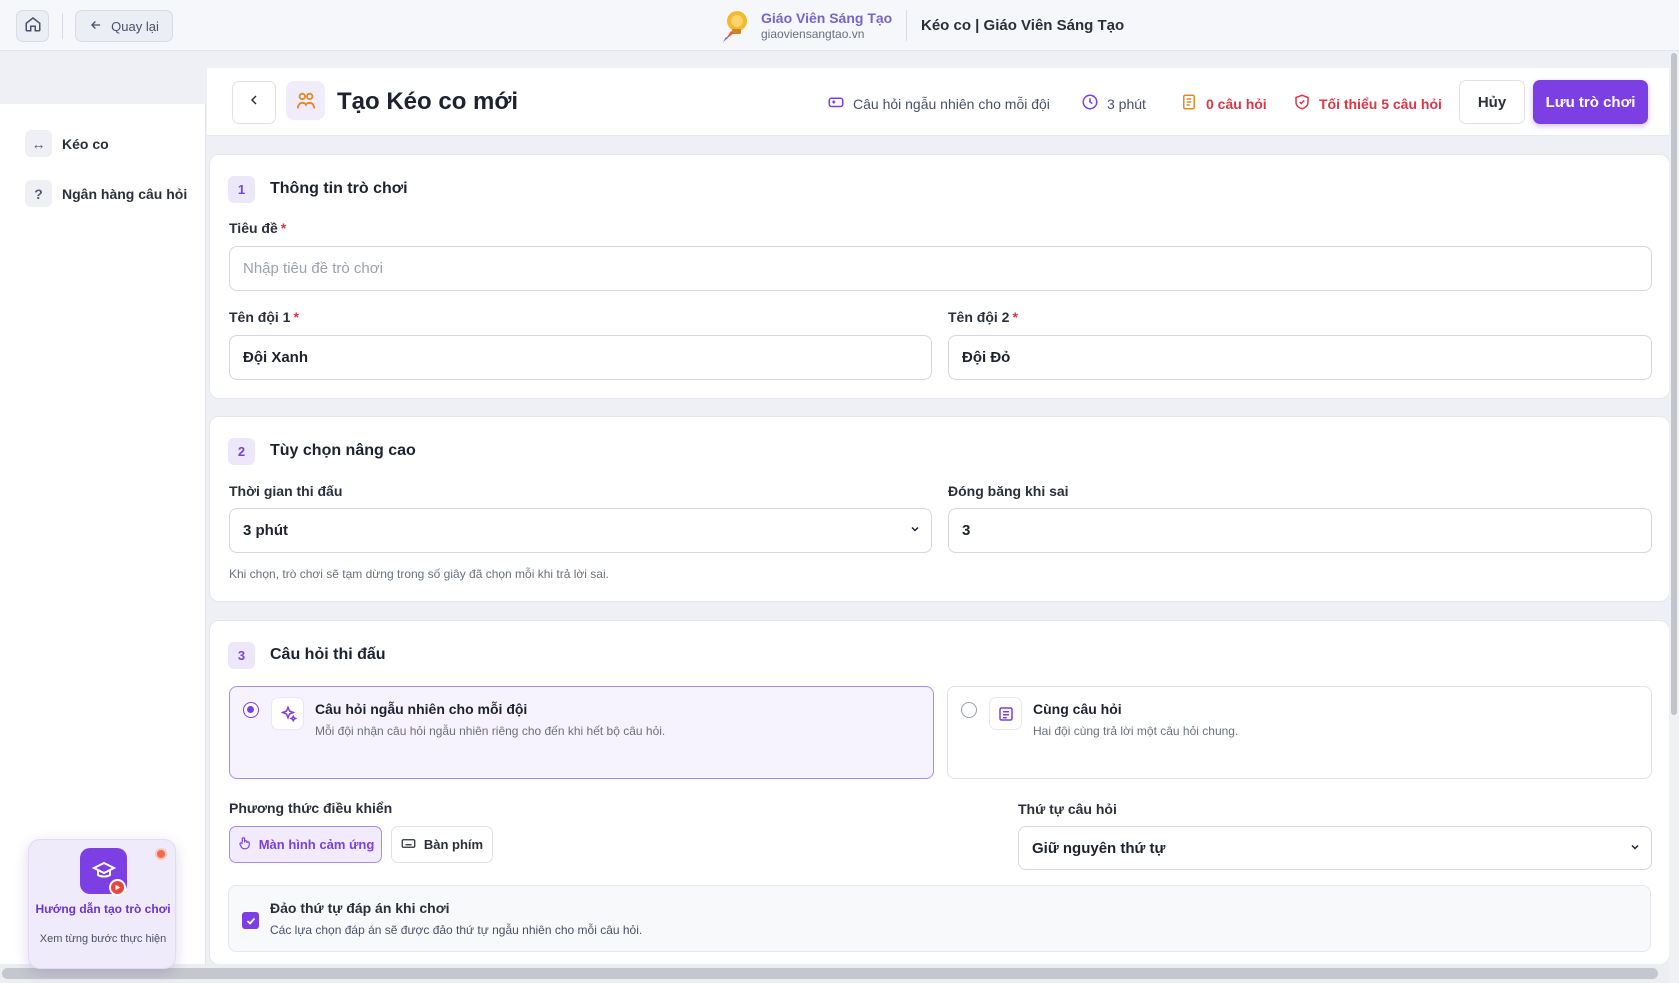 The image size is (1679, 983). What do you see at coordinates (1674, 517) in the screenshot?
I see `vertical-scrollbar` at bounding box center [1674, 517].